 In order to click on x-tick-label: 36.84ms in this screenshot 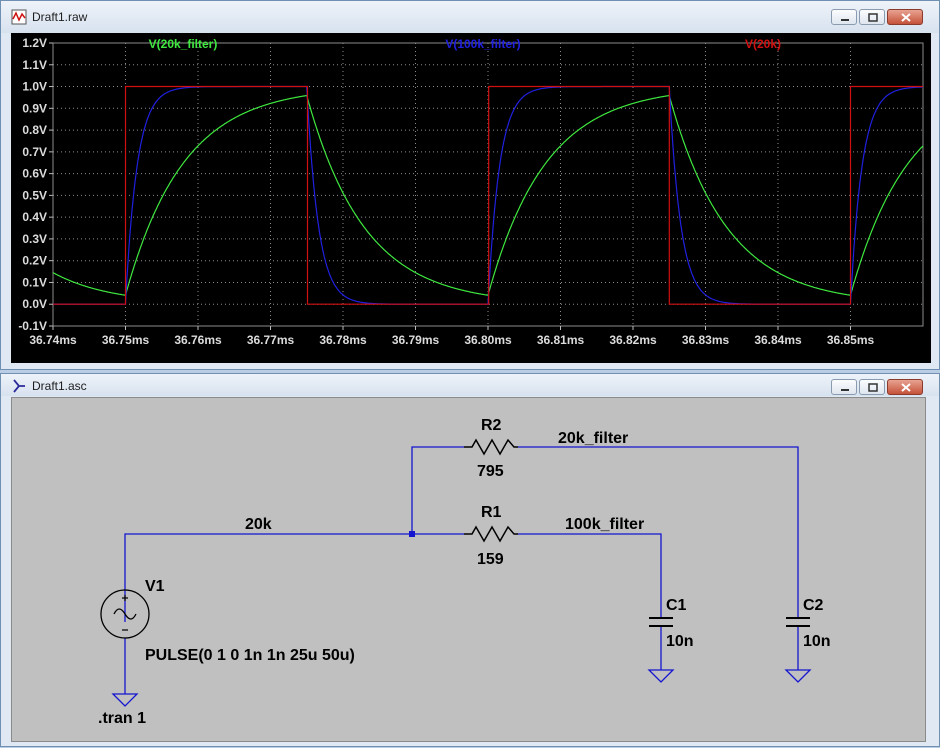, I will do `click(778, 340)`.